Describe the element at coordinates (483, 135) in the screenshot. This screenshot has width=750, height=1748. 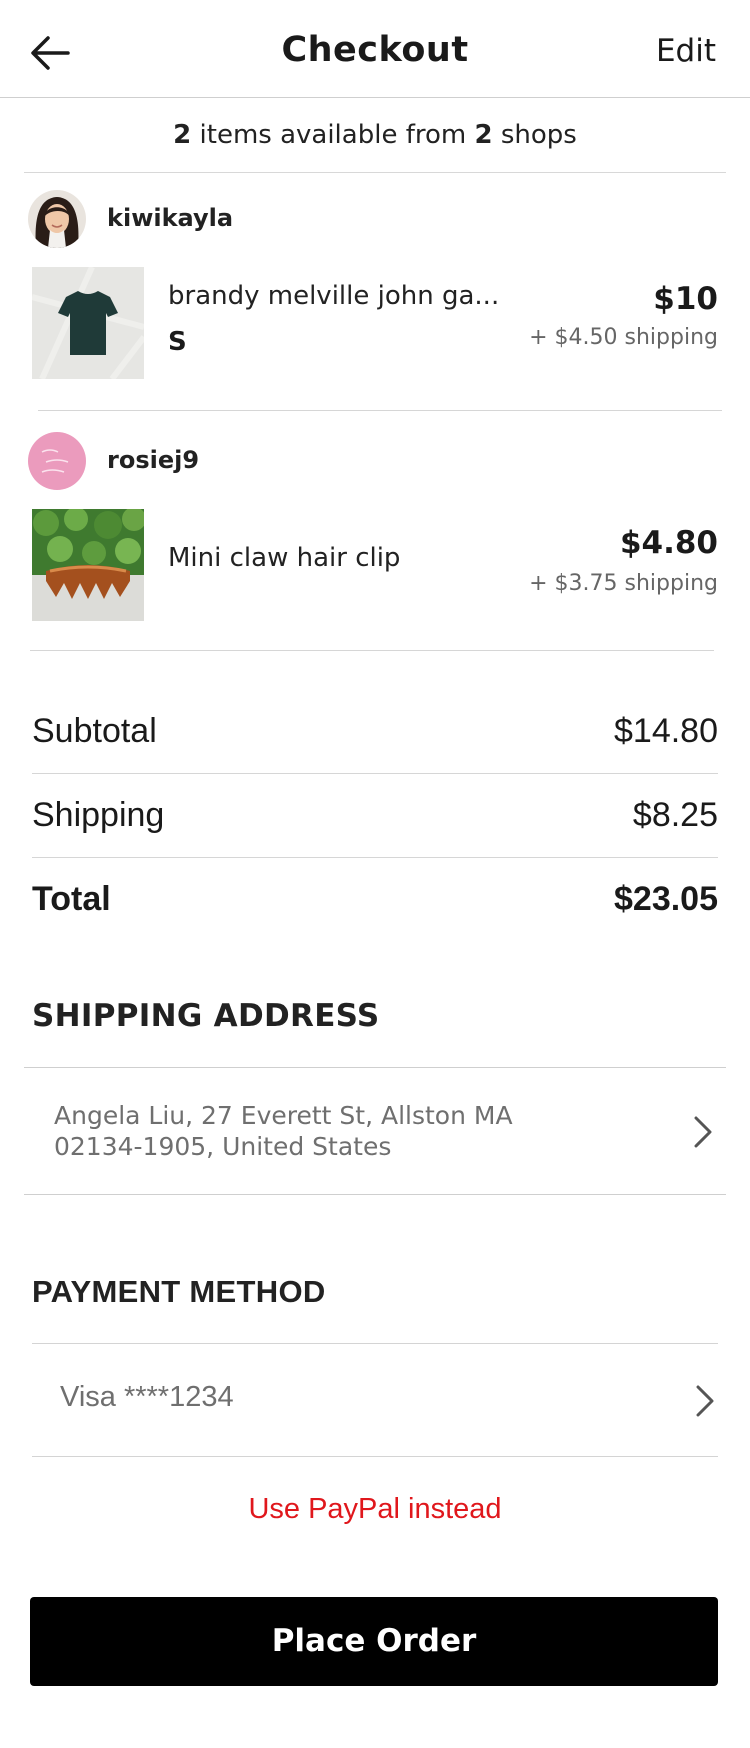
I see `shops-count: 2` at that location.